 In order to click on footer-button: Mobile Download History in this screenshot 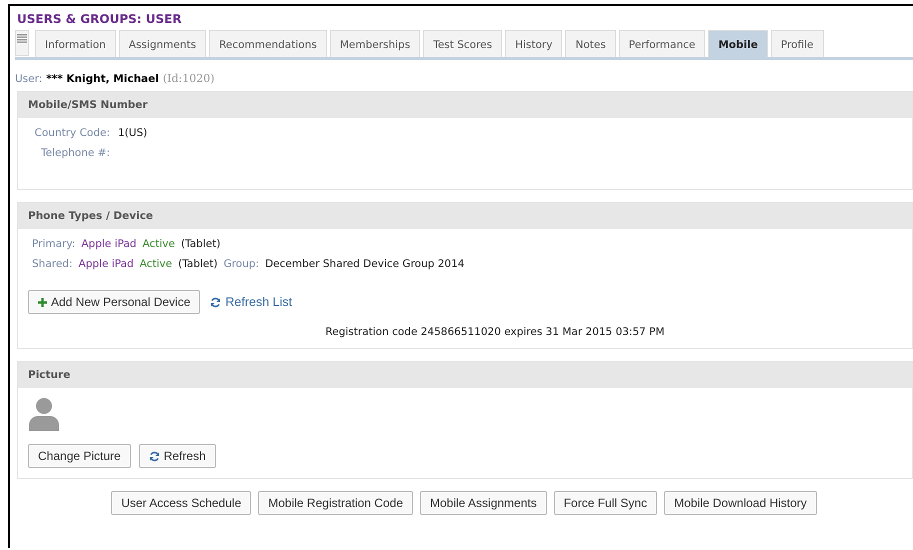, I will do `click(740, 503)`.